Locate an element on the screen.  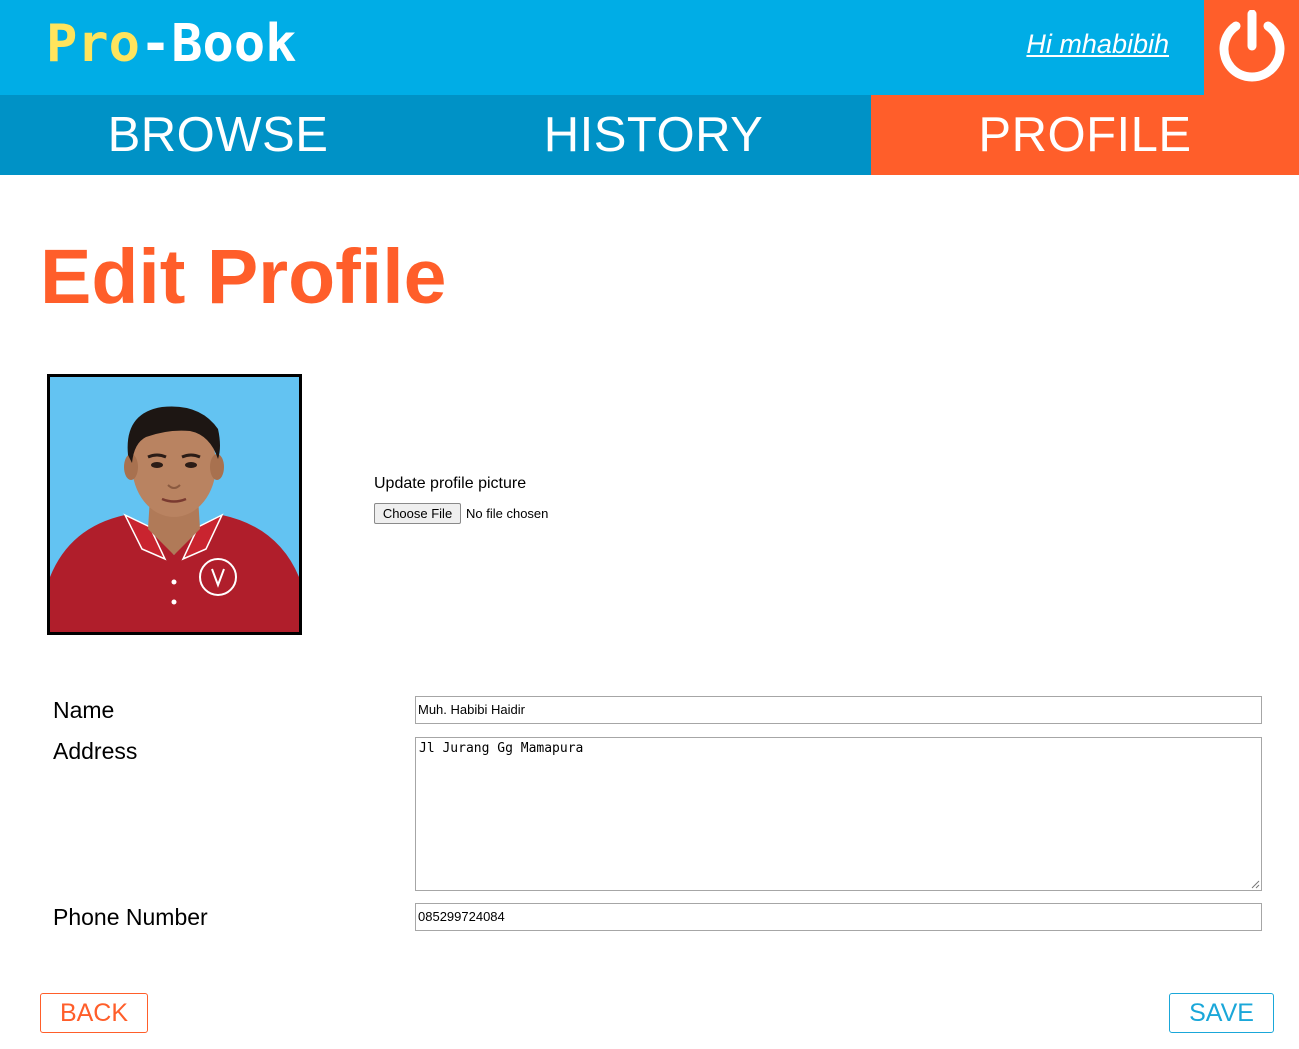
tab-history: HISTORY is located at coordinates (653, 135).